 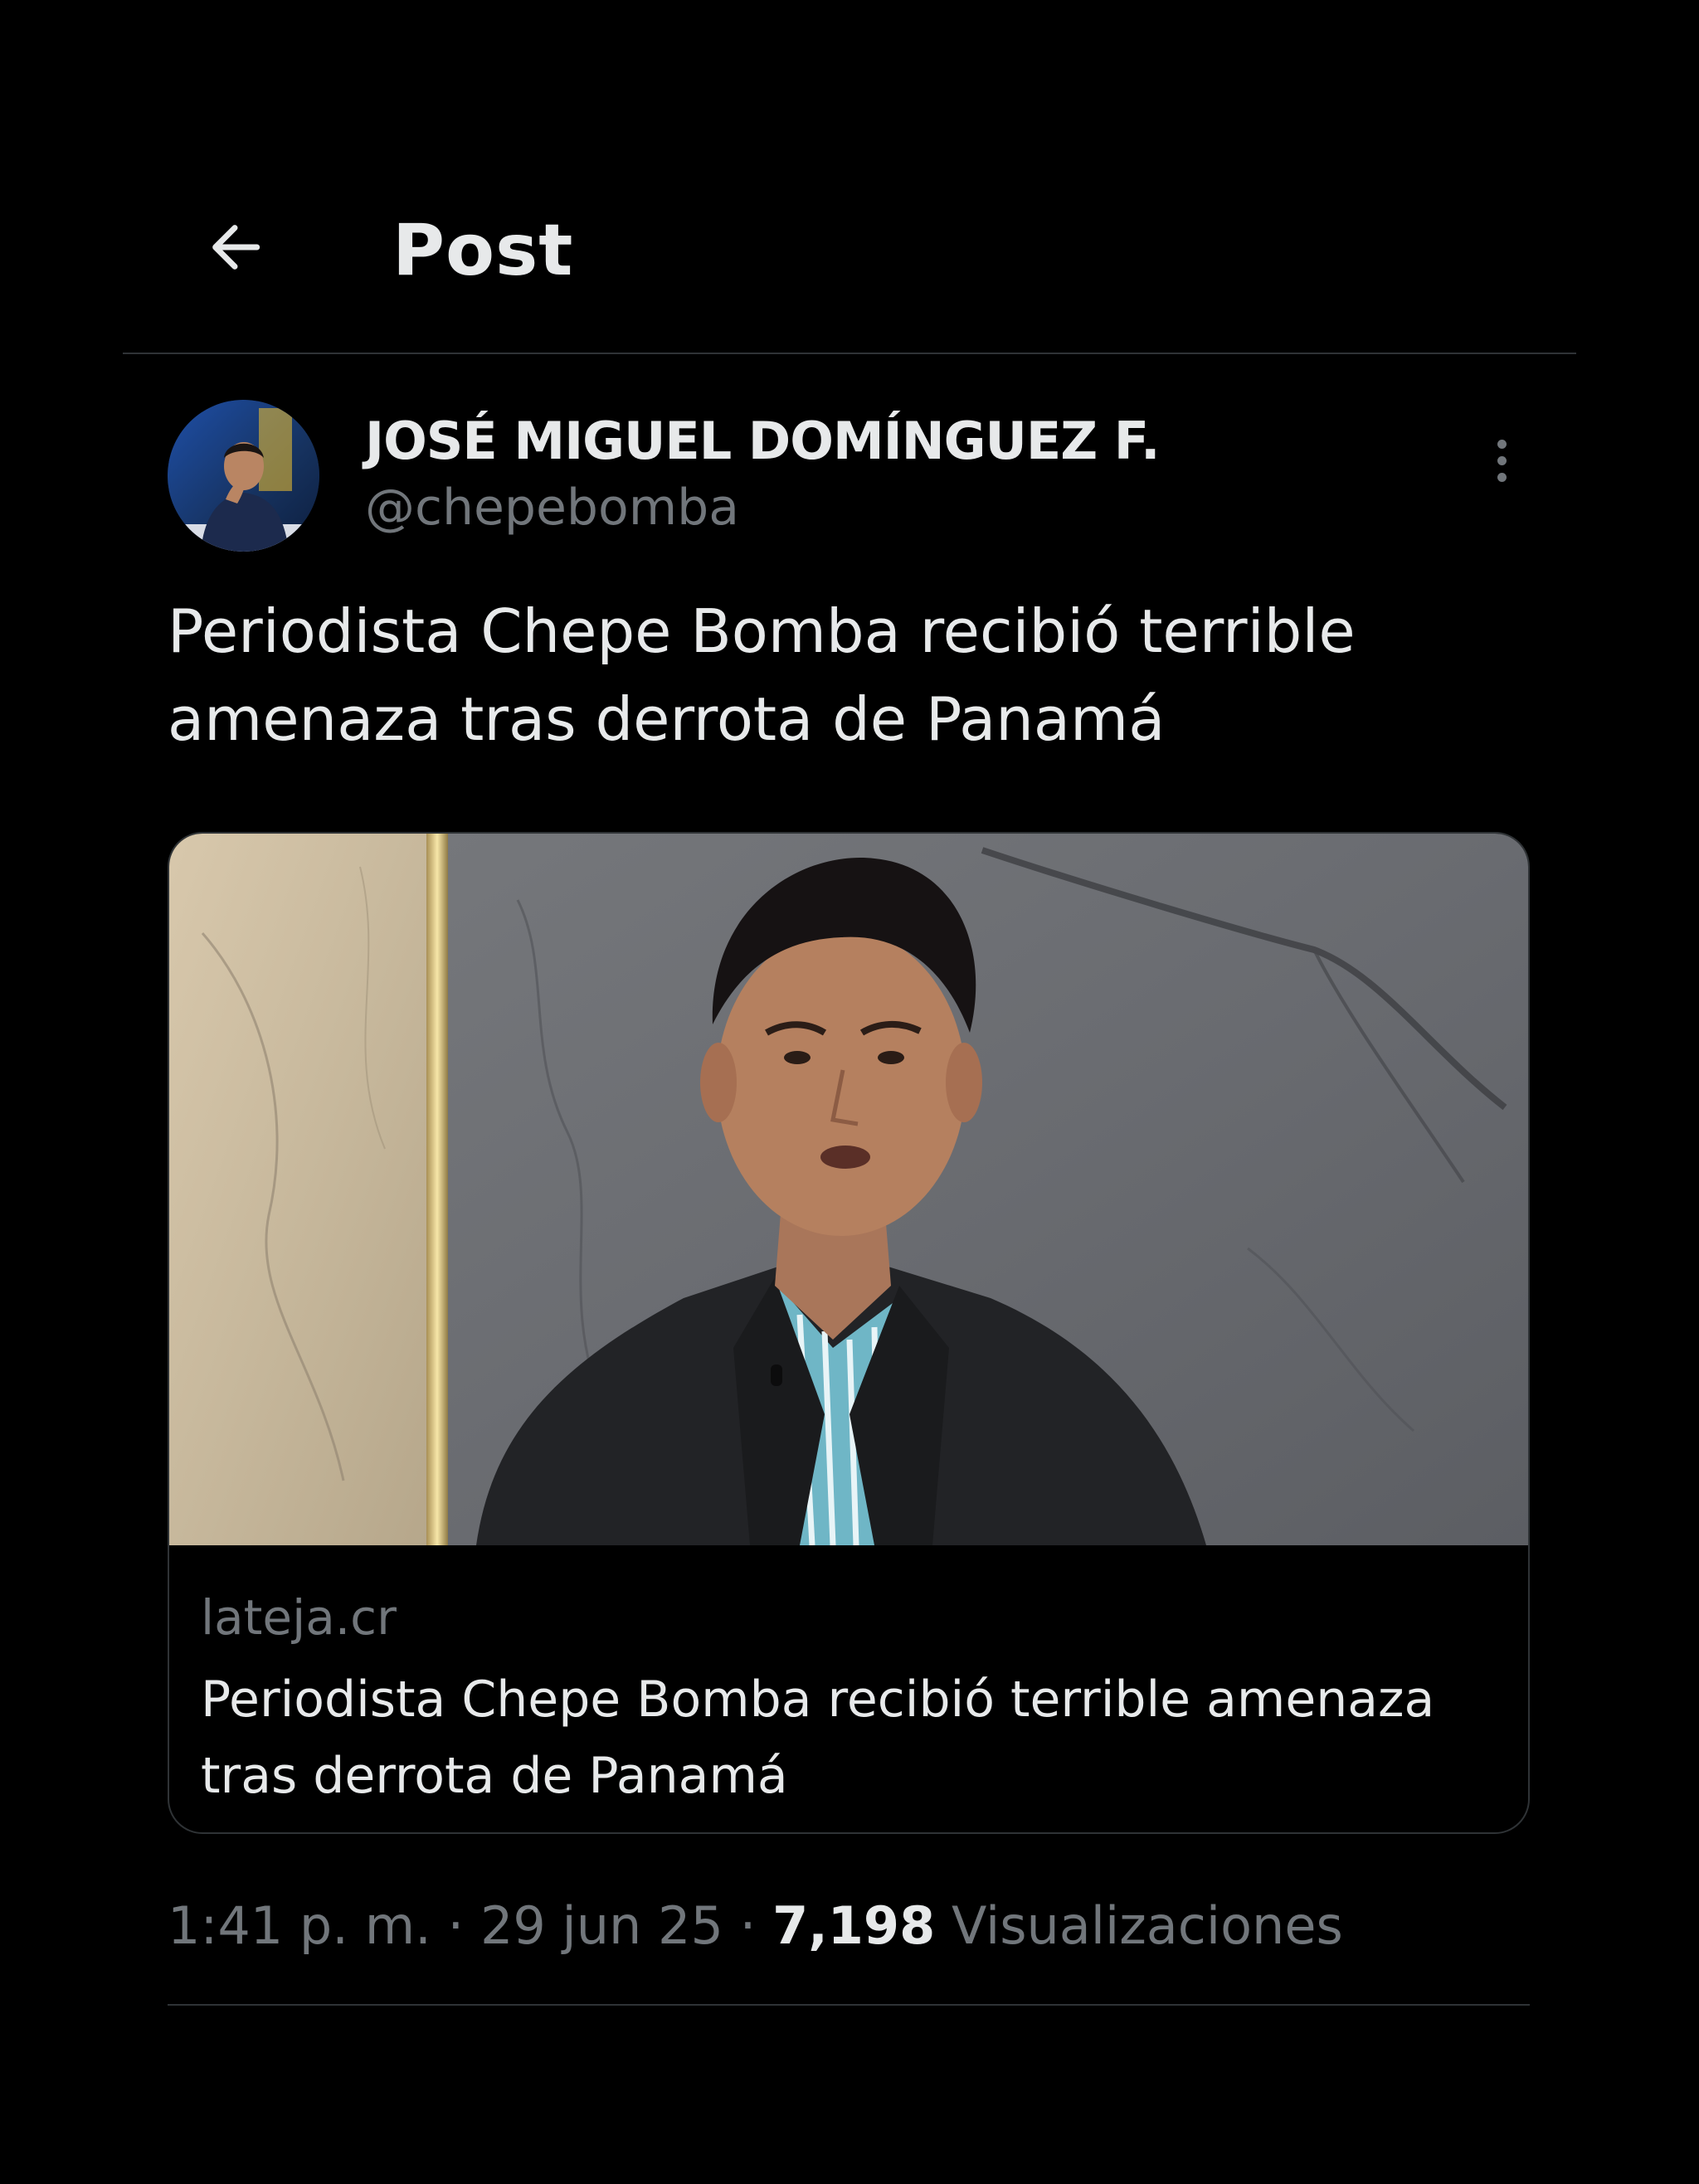 What do you see at coordinates (849, 2005) in the screenshot?
I see `divider` at bounding box center [849, 2005].